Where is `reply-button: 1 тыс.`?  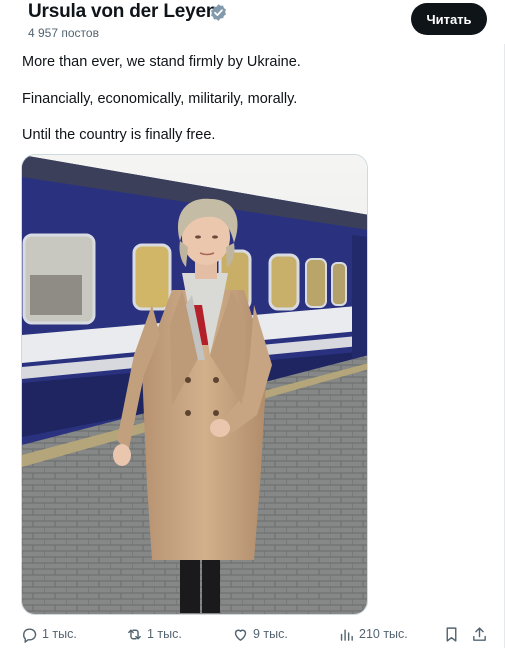
reply-button: 1 тыс. is located at coordinates (49, 634).